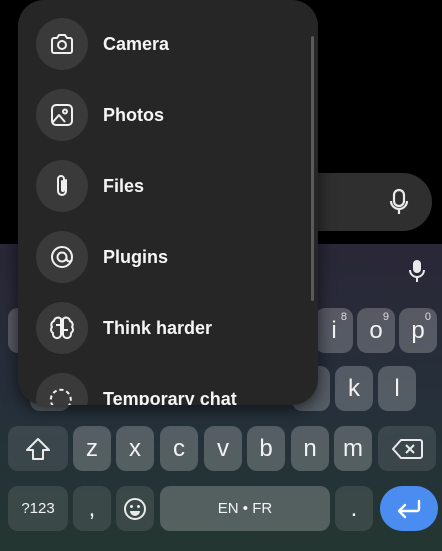  Describe the element at coordinates (223, 448) in the screenshot. I see `key-v: v` at that location.